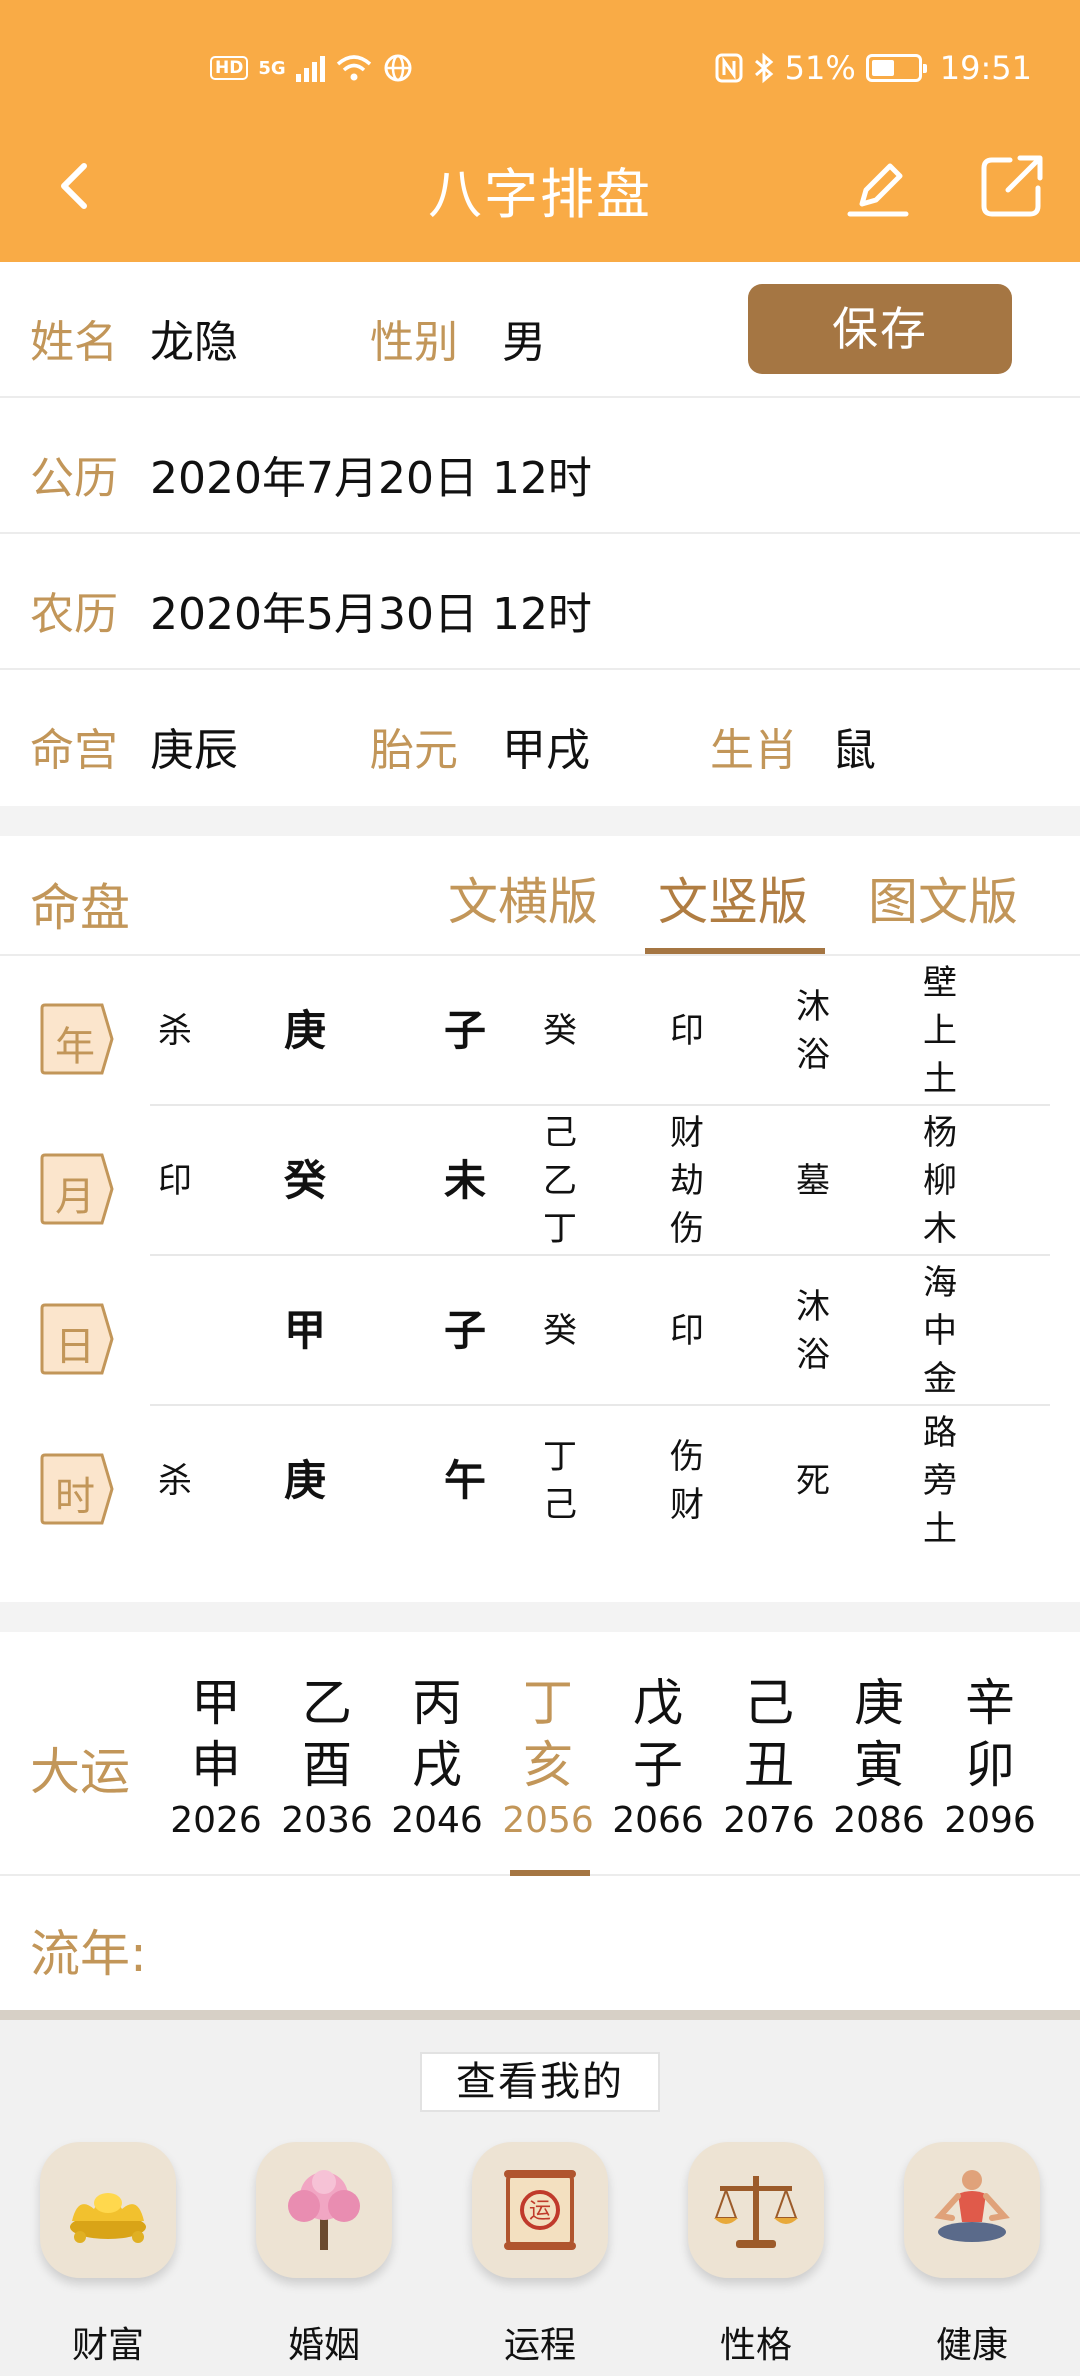 This screenshot has width=1080, height=2376. I want to click on feature-fortune: 运 运程, so click(540, 2255).